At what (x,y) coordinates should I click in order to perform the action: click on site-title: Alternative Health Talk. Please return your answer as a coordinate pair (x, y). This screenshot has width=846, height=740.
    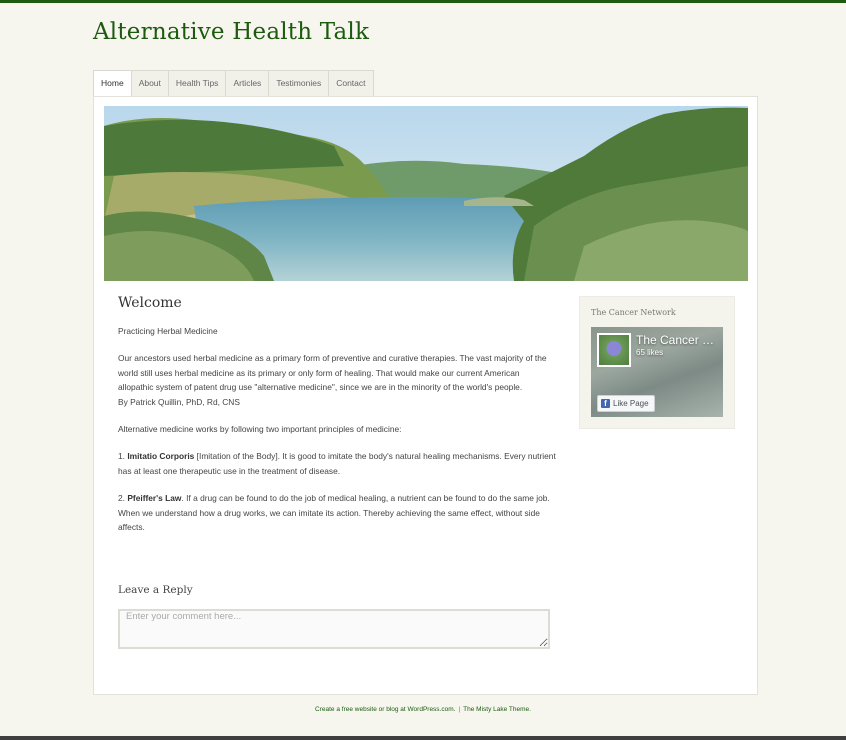
    Looking at the image, I should click on (231, 32).